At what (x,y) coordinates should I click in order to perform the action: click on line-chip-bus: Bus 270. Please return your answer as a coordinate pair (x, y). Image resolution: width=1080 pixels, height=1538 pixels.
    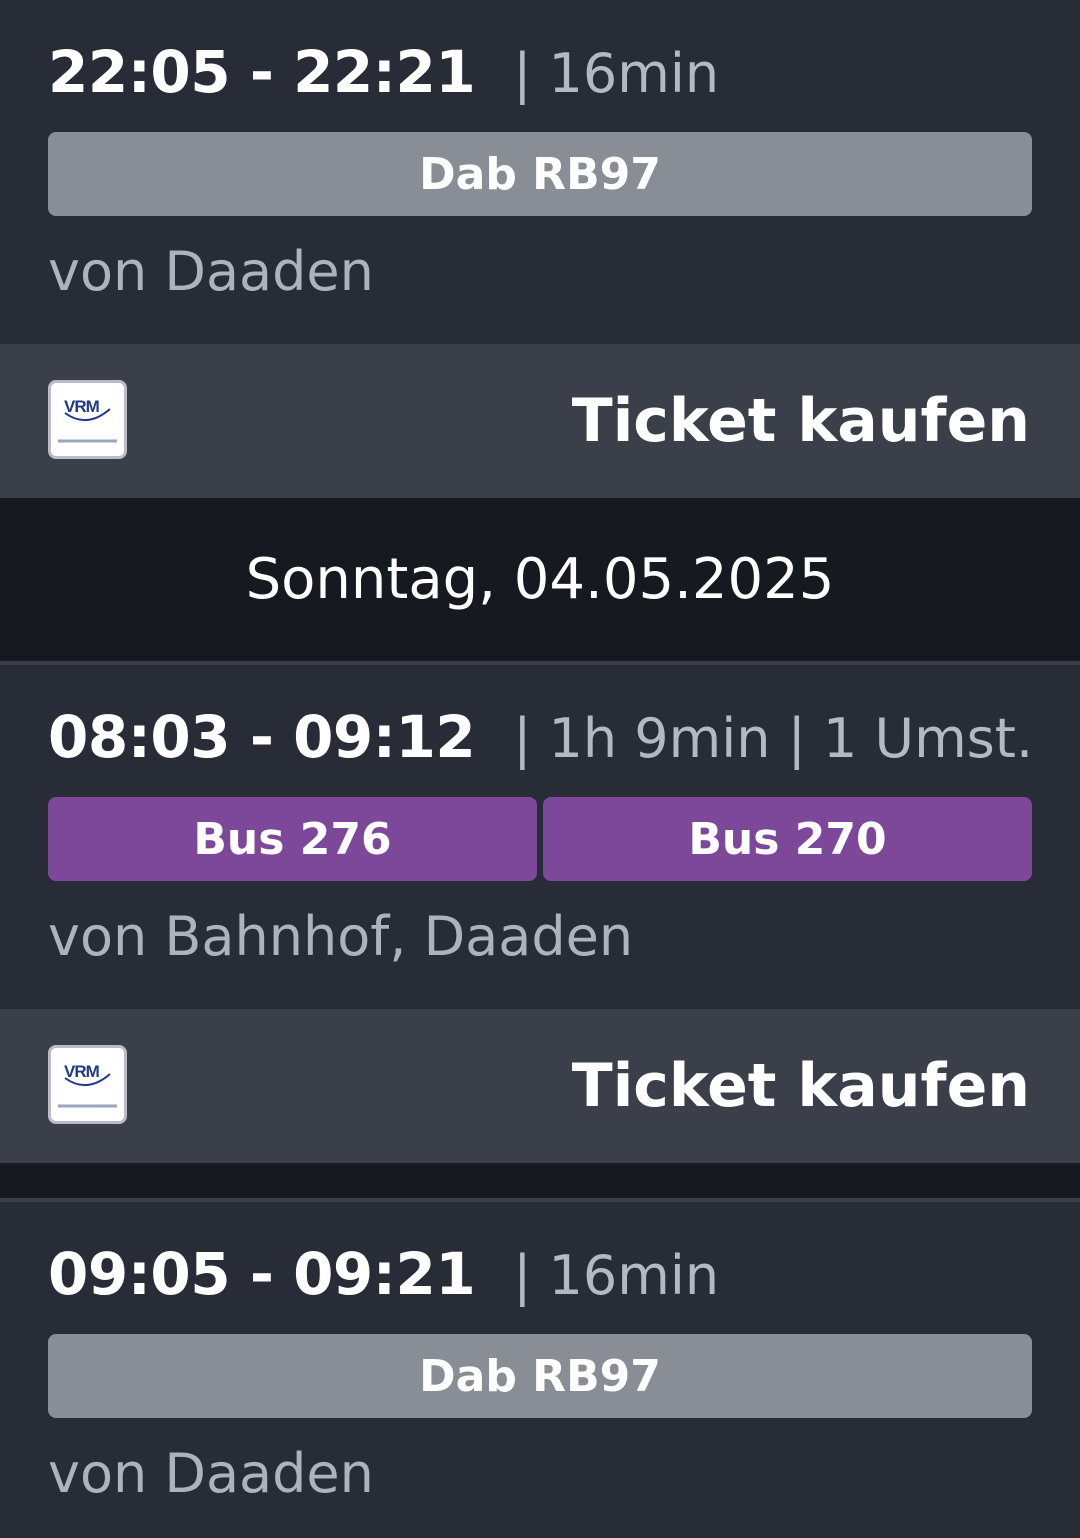
    Looking at the image, I should click on (787, 839).